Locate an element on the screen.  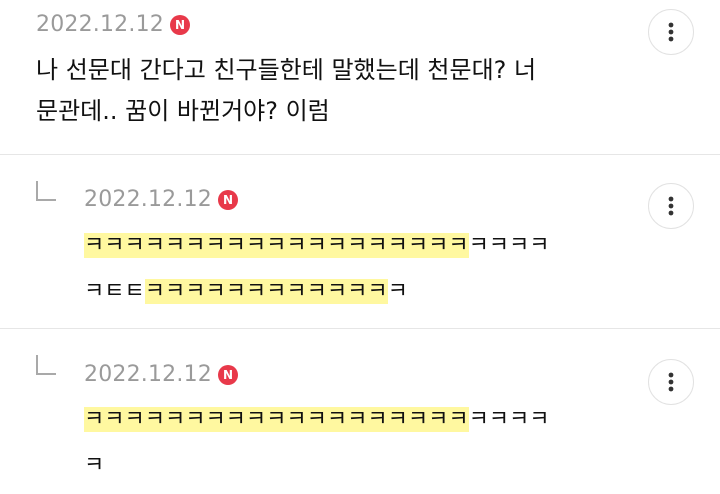
comment-text: ㅋㅋㅋㅋㅋㅋㅋㅋㅋㅋㅋㅋㅋㅋㅋㅋㅋㅋㅋㅋㅋㅋㅋ ㅋ is located at coordinates (317, 443).